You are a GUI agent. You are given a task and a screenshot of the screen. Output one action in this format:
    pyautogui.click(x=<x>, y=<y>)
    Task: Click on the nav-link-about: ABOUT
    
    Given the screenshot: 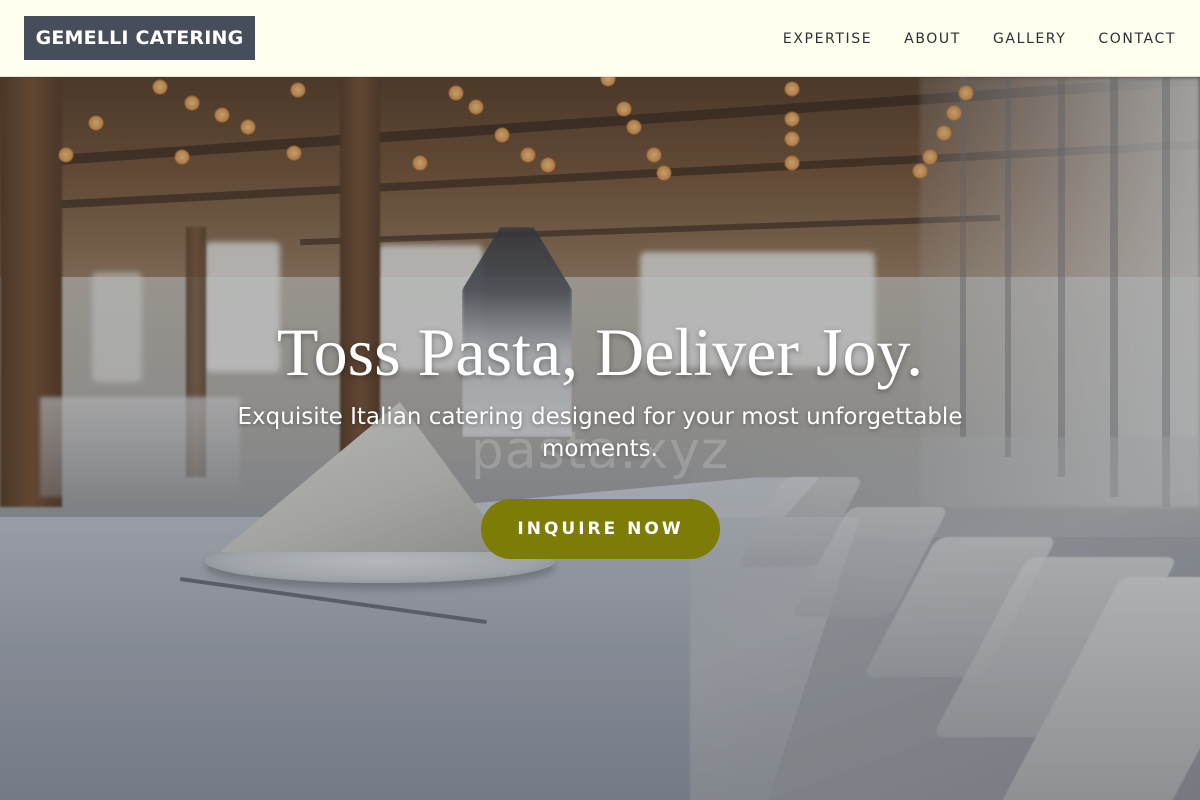 What is the action you would take?
    pyautogui.click(x=932, y=39)
    